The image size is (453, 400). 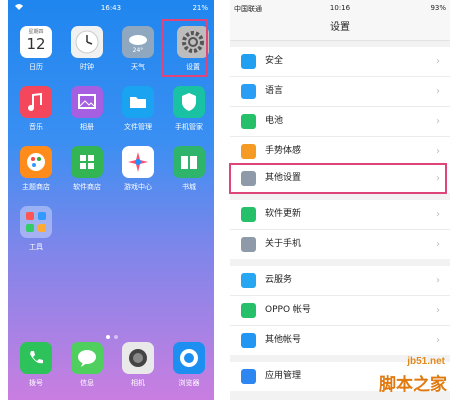 What do you see at coordinates (340, 151) in the screenshot?
I see `settings-item-gesture: 手势体感 ›` at bounding box center [340, 151].